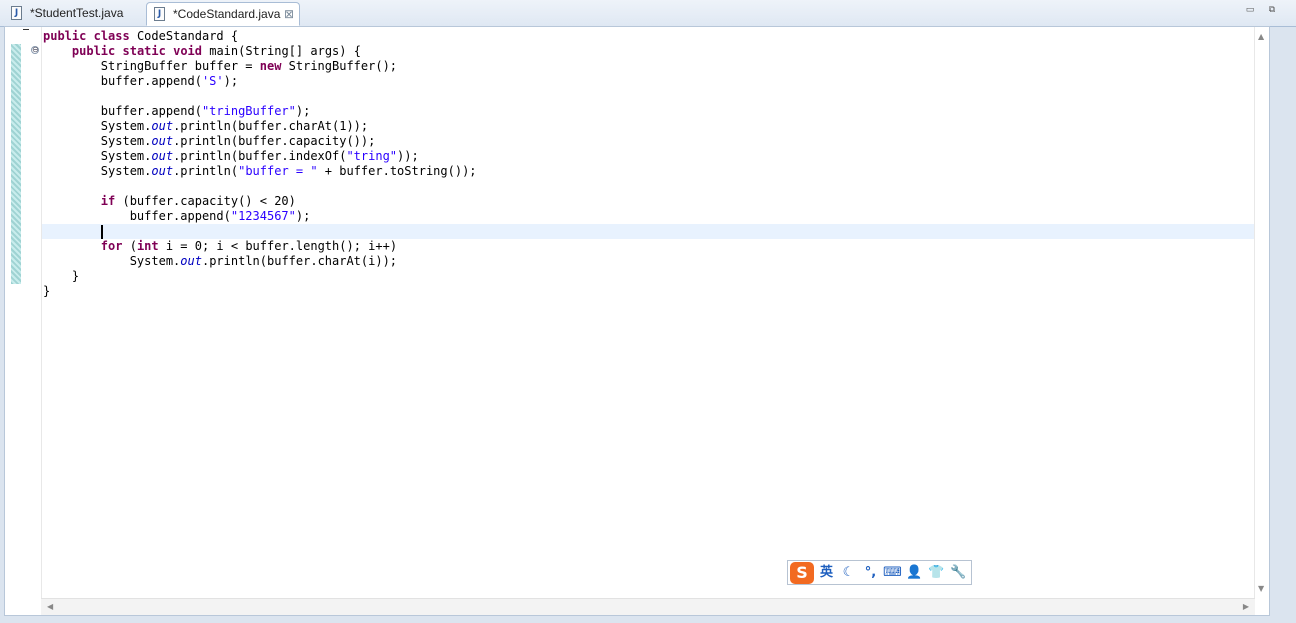 Image resolution: width=1296 pixels, height=623 pixels. I want to click on scroll-down-icon: ▼, so click(1261, 588).